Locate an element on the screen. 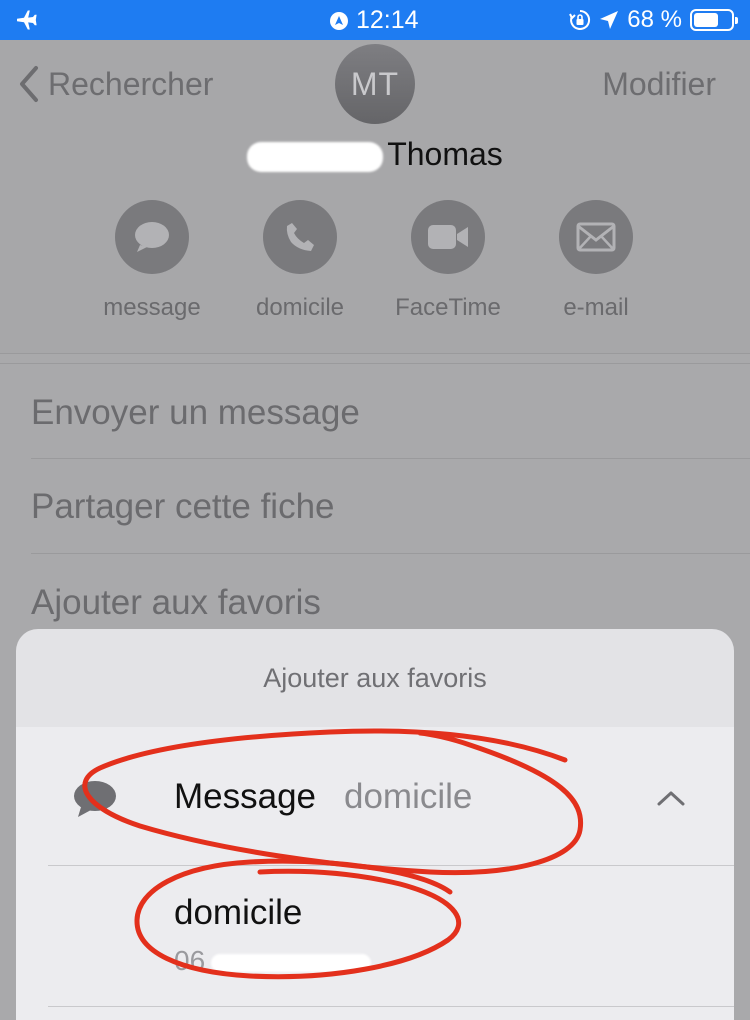 The image size is (750, 1020). battery-percent: 68 % is located at coordinates (654, 19).